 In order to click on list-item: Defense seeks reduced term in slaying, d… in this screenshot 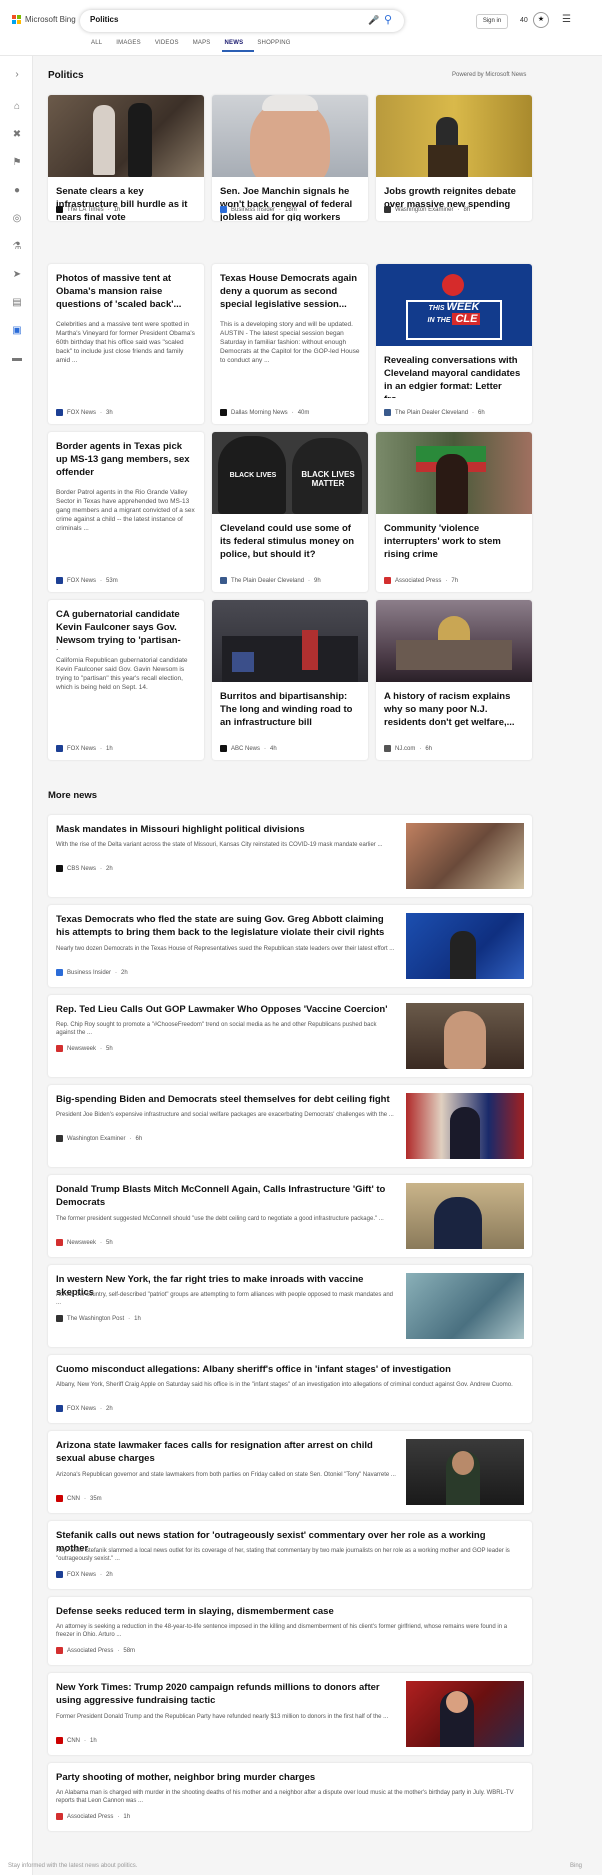, I will do `click(290, 1631)`.